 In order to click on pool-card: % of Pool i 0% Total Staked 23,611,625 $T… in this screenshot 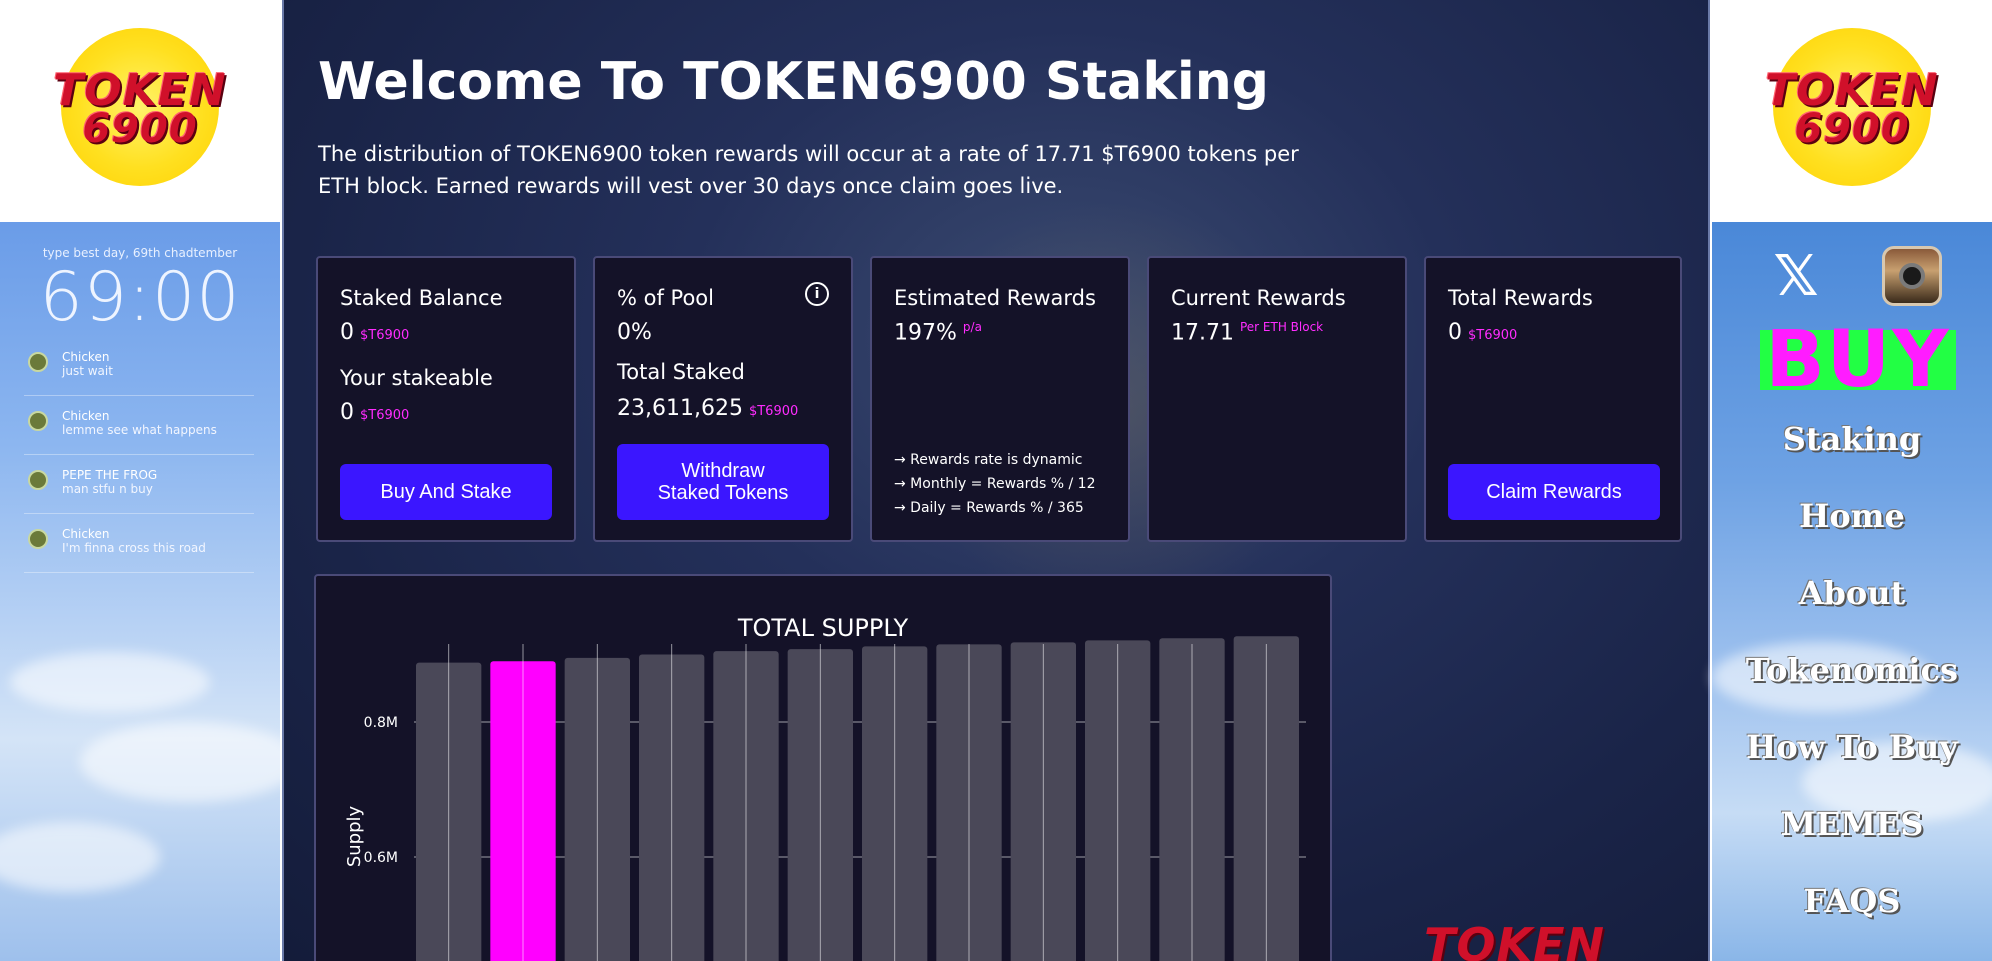, I will do `click(723, 399)`.